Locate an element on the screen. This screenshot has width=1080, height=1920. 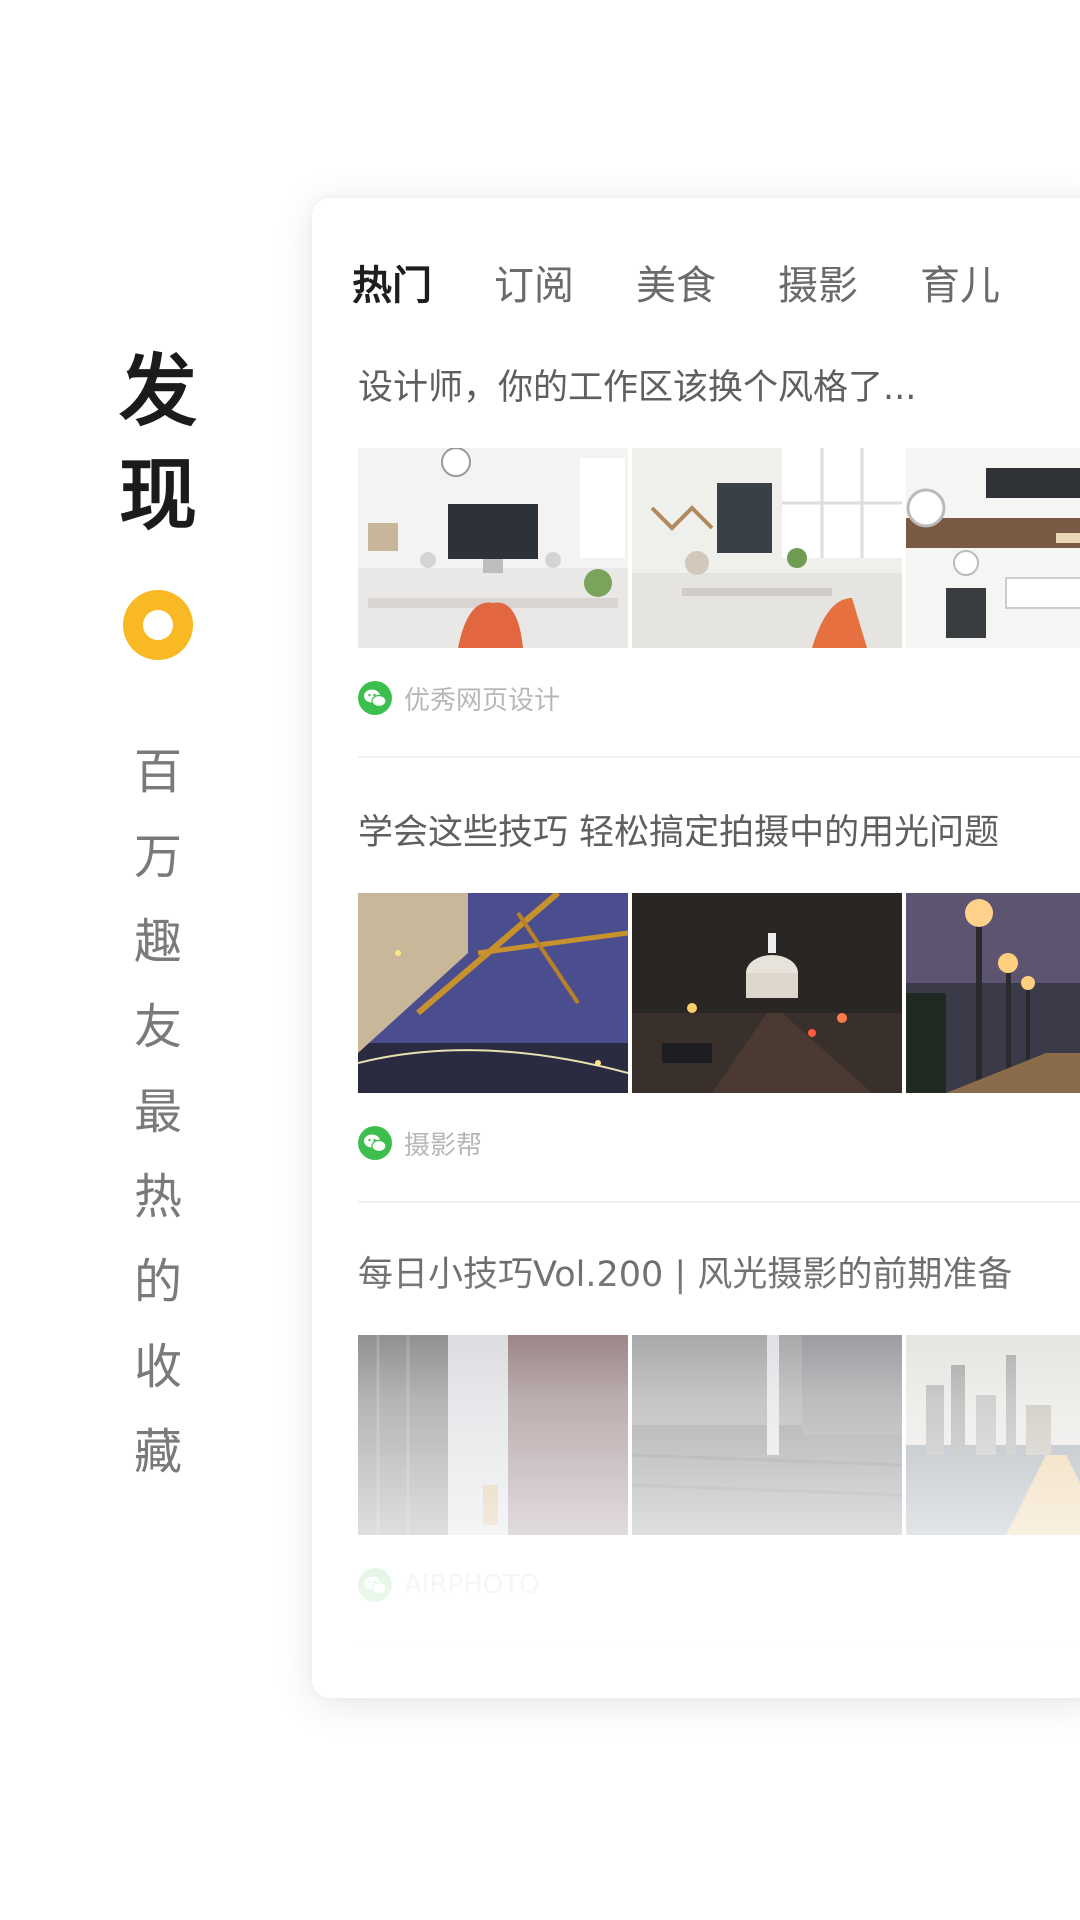
slogan-char: 的 is located at coordinates (157, 1282).